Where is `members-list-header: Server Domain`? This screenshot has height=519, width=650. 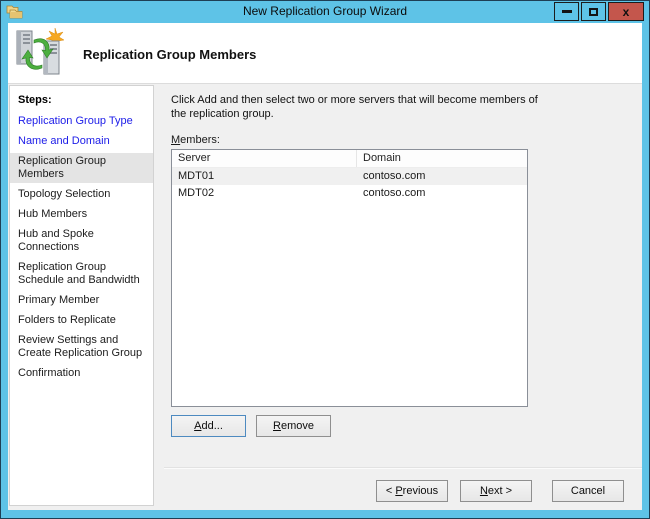 members-list-header: Server Domain is located at coordinates (349, 159).